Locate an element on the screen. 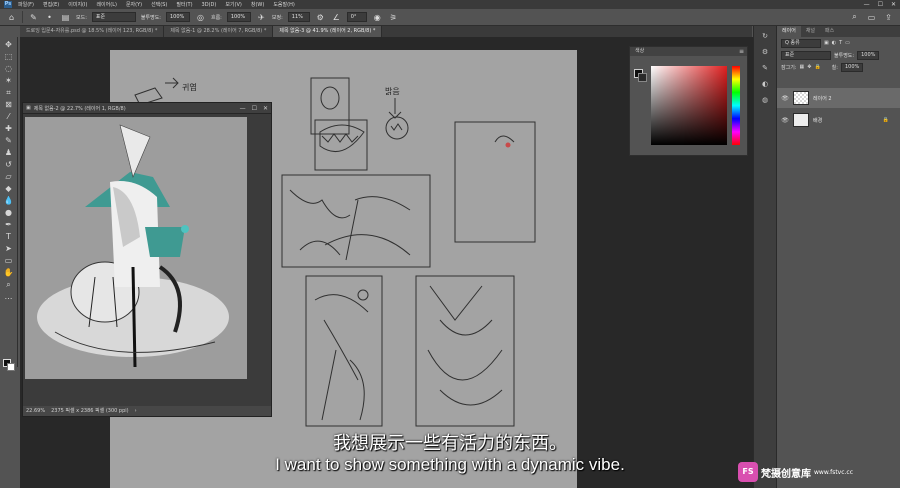 The width and height of the screenshot is (900, 488). workspace-icon: ▭ is located at coordinates (871, 17).